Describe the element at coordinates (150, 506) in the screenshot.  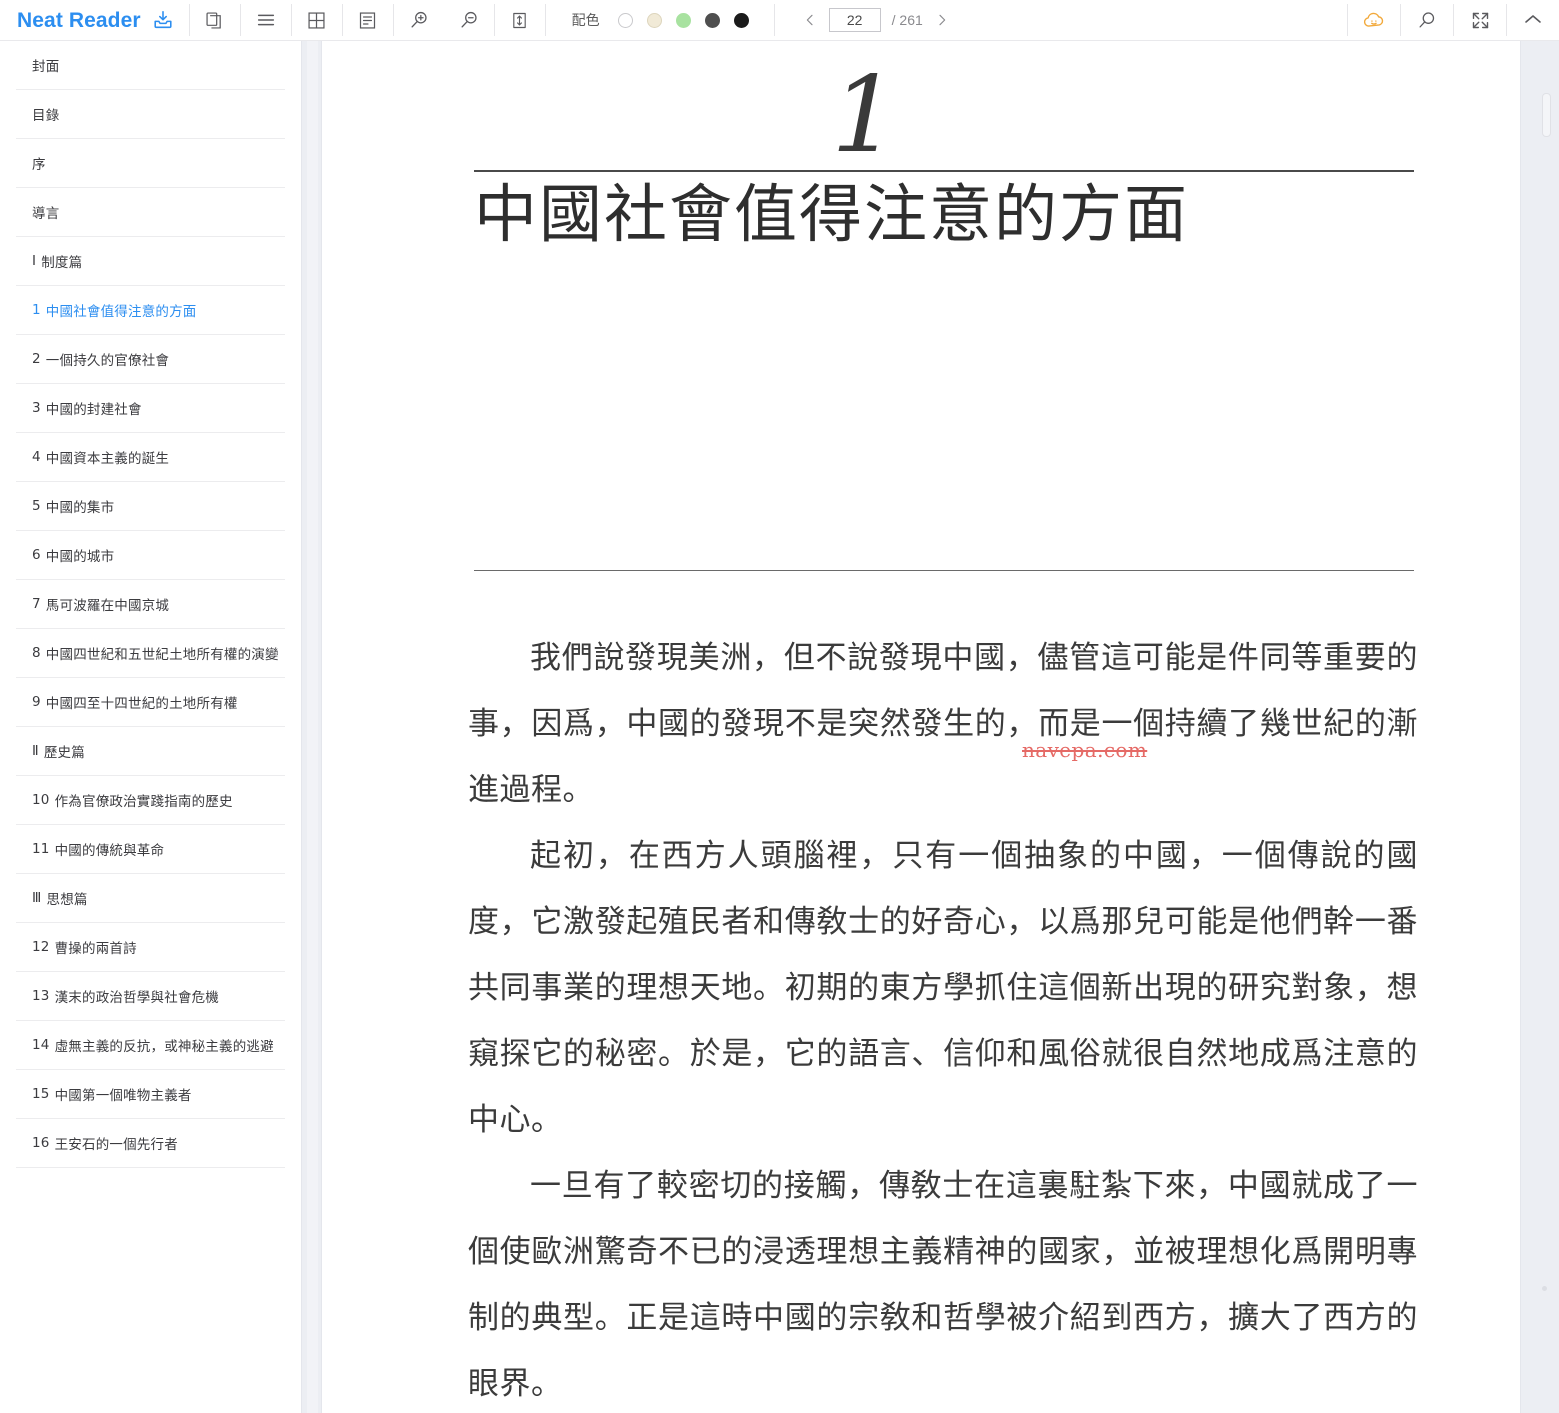
I see `sidebar-item-9: 5 中國的集市` at that location.